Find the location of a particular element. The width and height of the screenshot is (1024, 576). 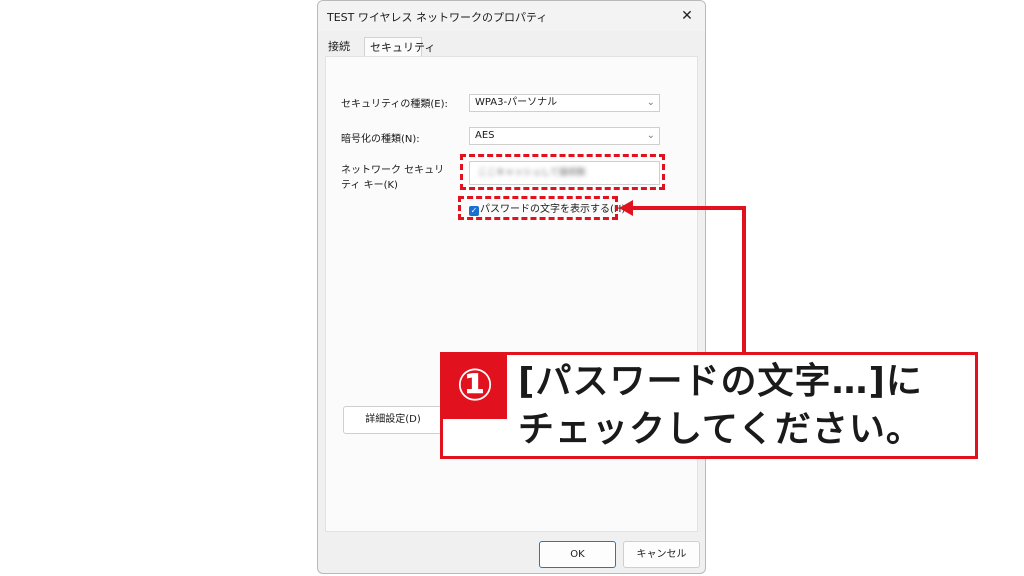

network-key-label: ネットワーク セキュリティ キー(K) is located at coordinates (393, 178).